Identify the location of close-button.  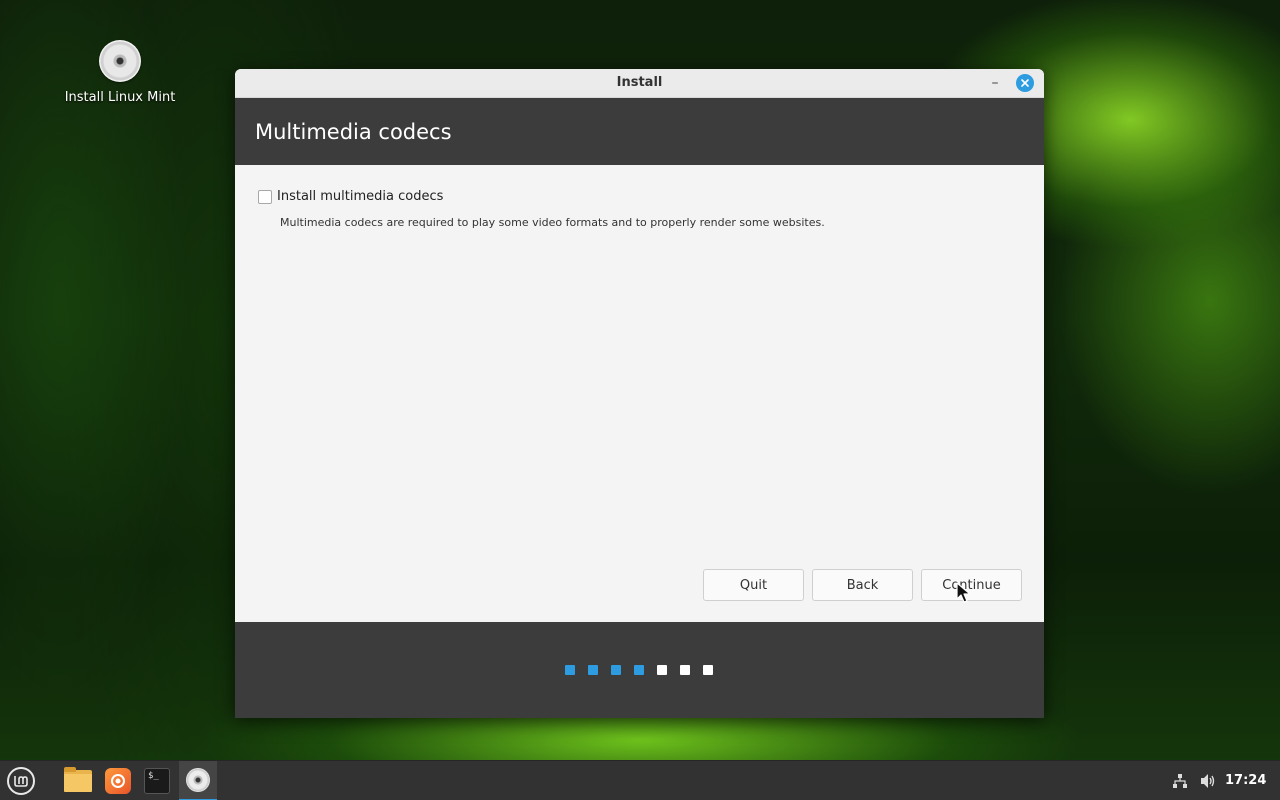
(1025, 83).